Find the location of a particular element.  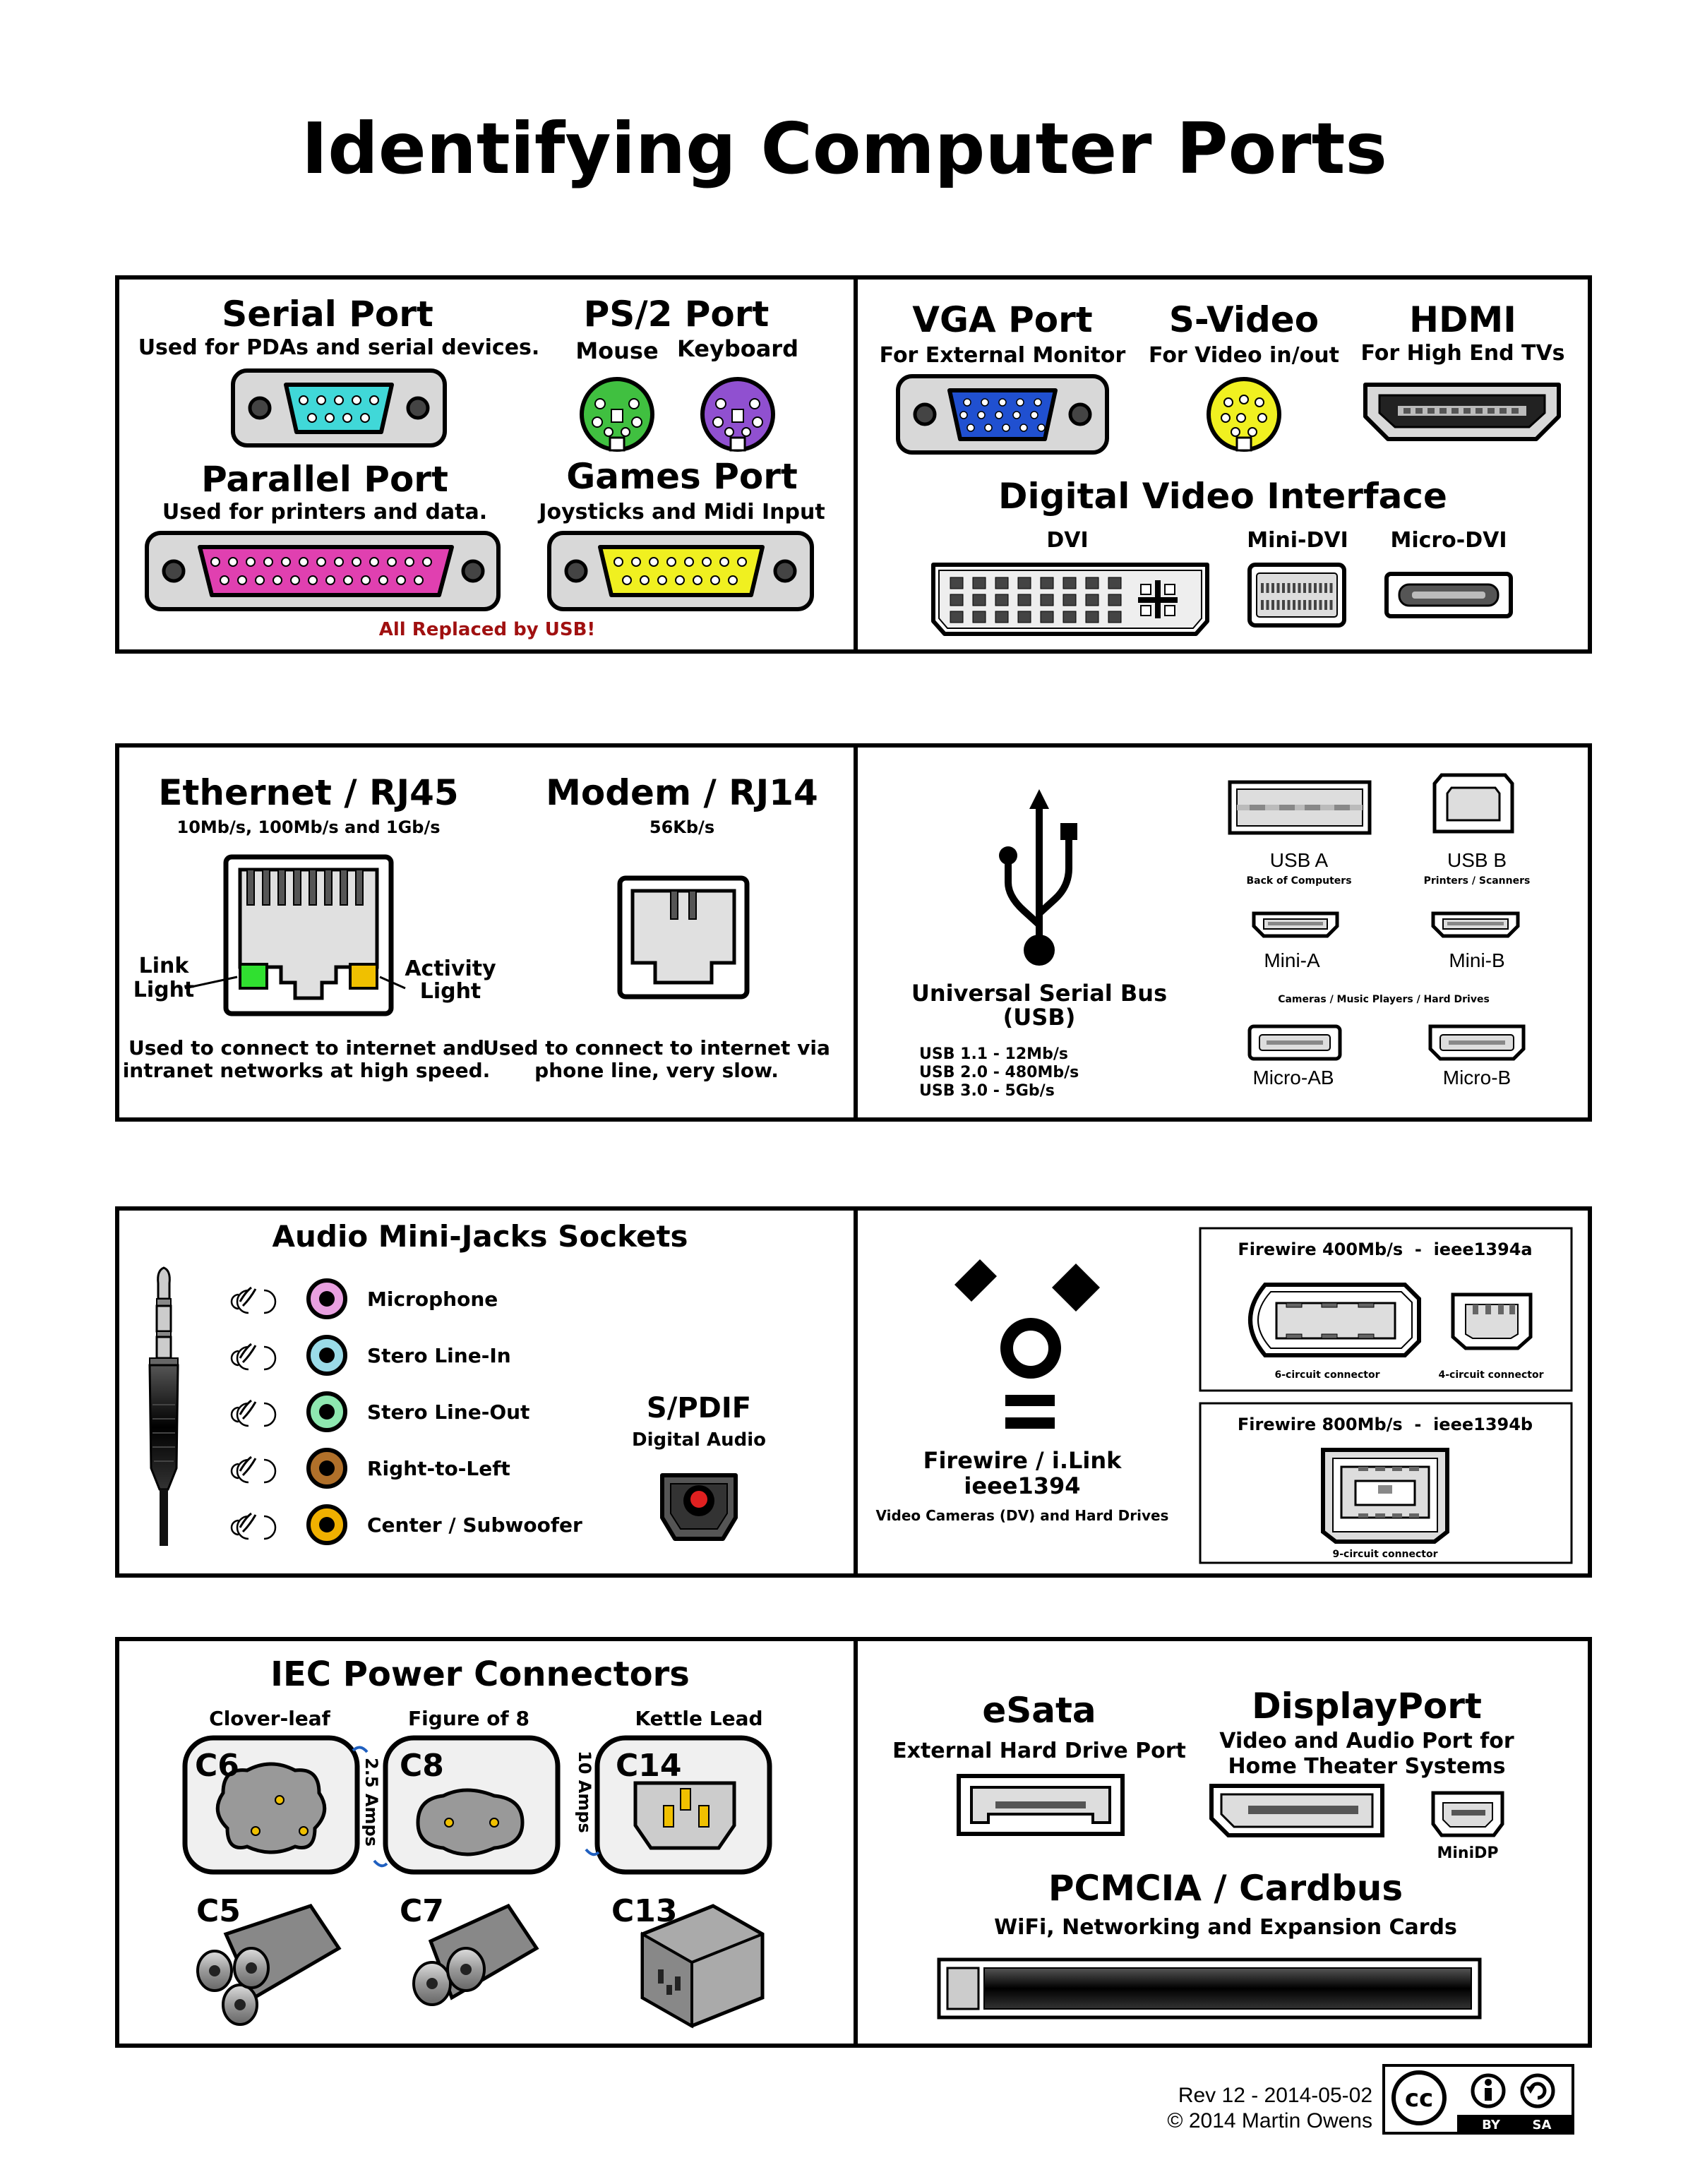

audio-plug-icon is located at coordinates (163, 1406).